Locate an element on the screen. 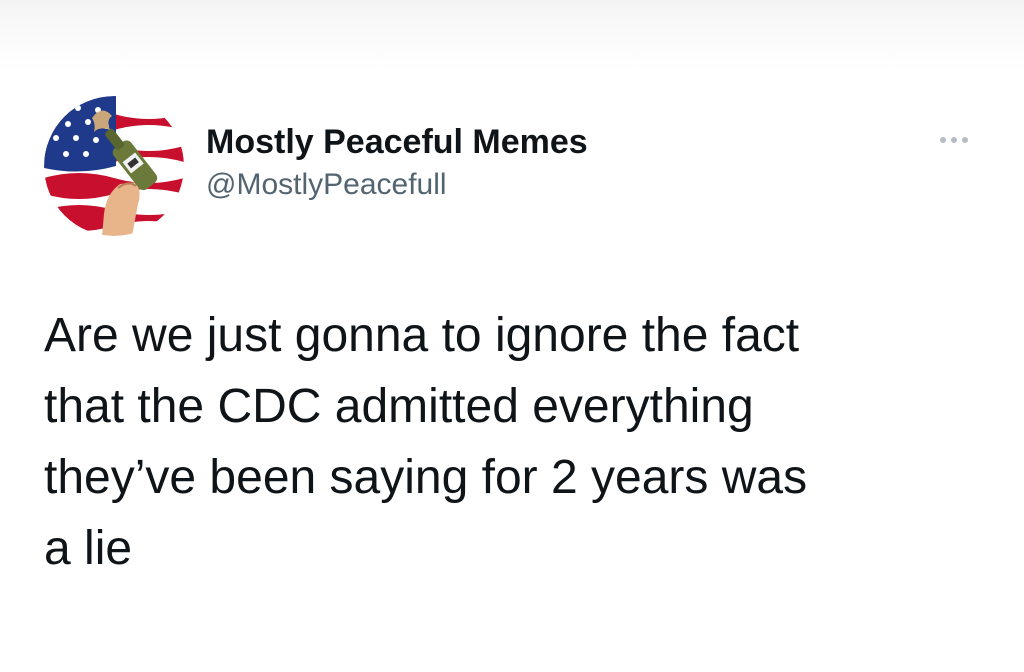 The height and width of the screenshot is (672, 1024). flag-bottle-avatar-icon is located at coordinates (114, 166).